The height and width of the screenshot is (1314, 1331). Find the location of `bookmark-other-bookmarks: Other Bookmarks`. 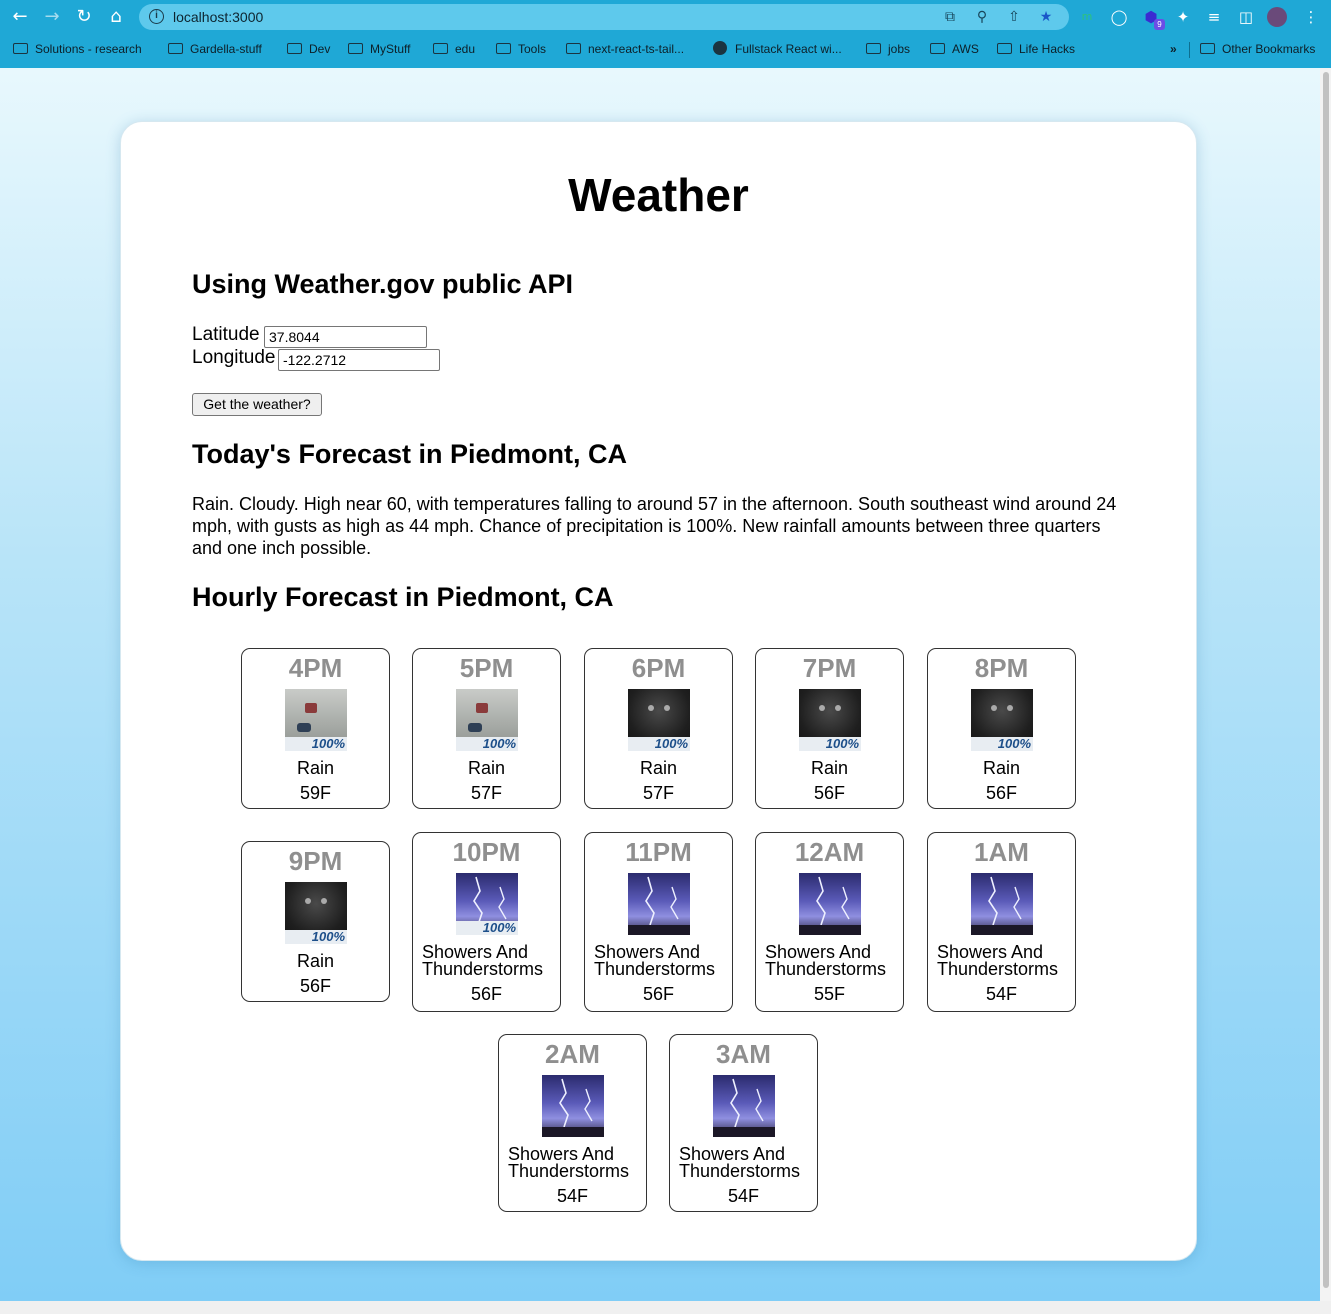

bookmark-other-bookmarks: Other Bookmarks is located at coordinates (1257, 49).